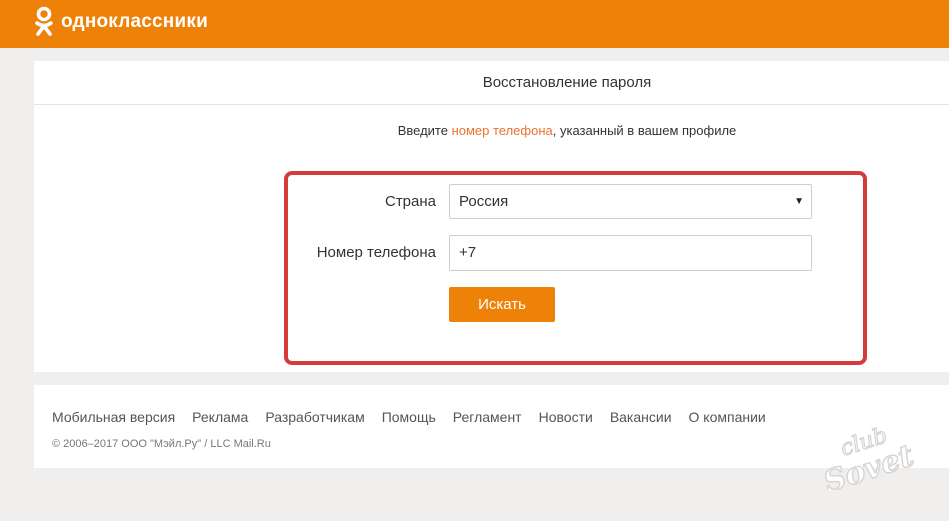 The image size is (949, 521). I want to click on logo: одноклассники, so click(121, 22).